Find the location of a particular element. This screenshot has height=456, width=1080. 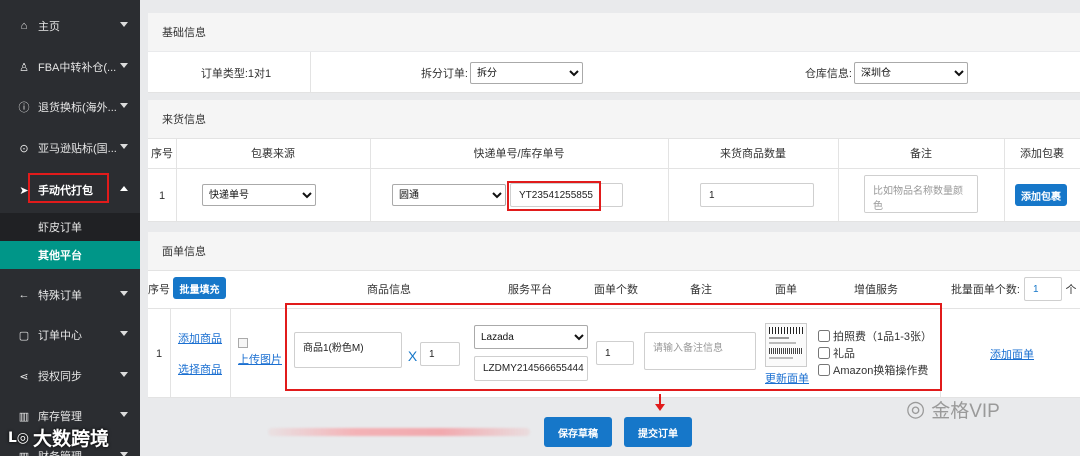

bulk-fill-button: 批量填充 is located at coordinates (199, 288).